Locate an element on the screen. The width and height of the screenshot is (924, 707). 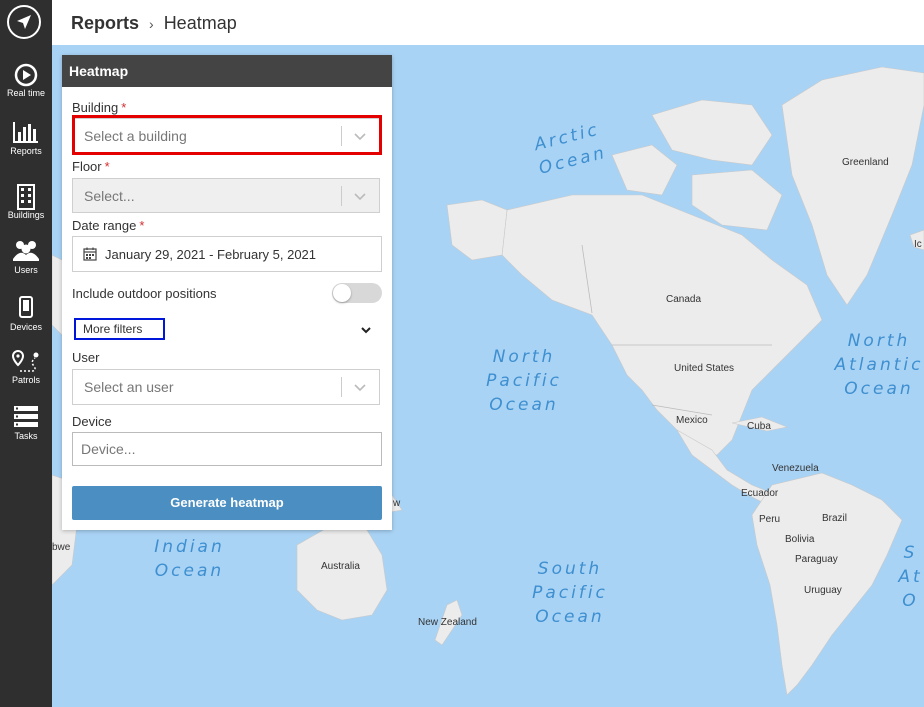
sidebar-item-patrols: Patrols is located at coordinates (26, 367).